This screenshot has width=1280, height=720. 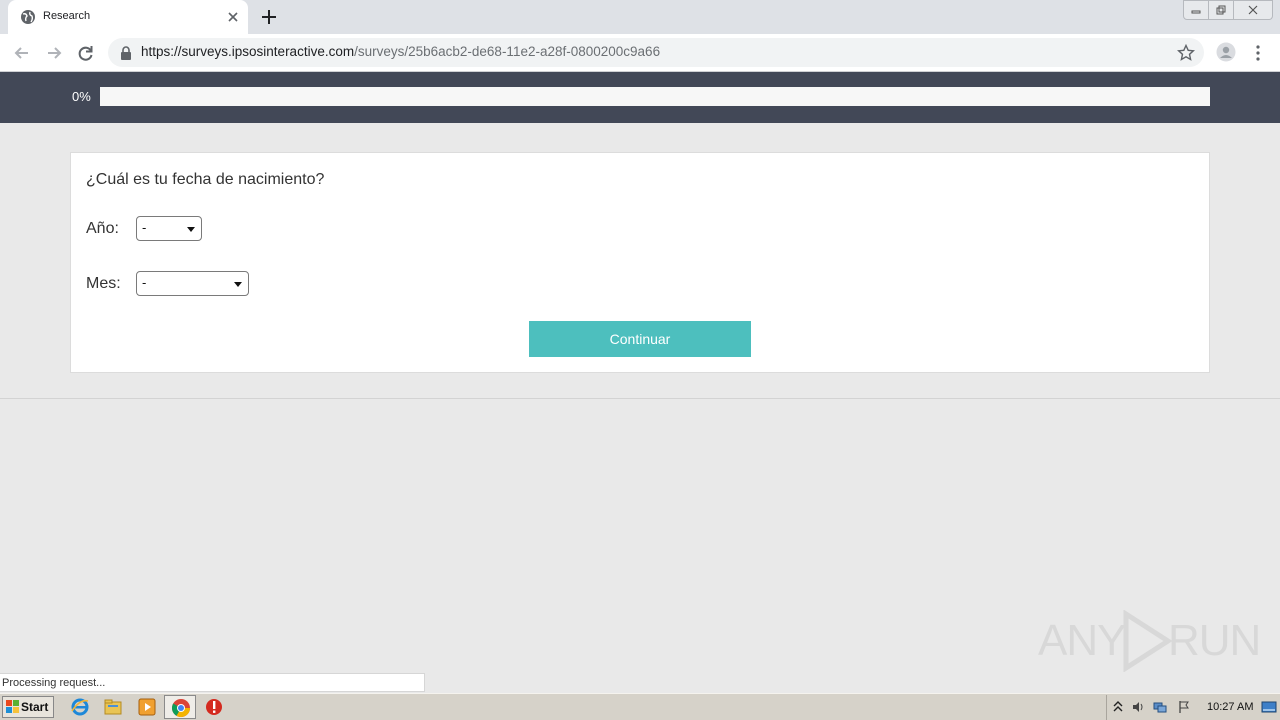 What do you see at coordinates (1118, 707) in the screenshot?
I see `chevron-up-icon` at bounding box center [1118, 707].